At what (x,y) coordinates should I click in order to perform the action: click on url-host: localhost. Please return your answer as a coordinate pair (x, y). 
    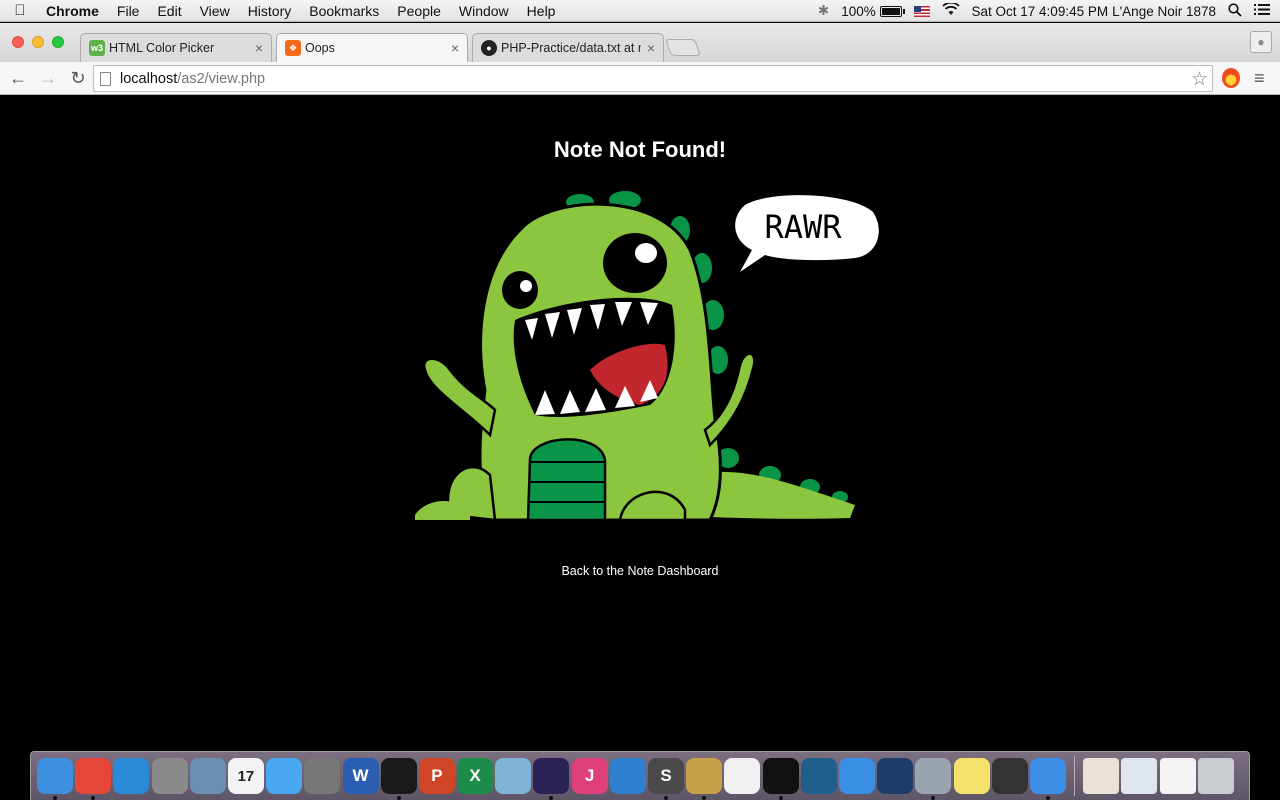
    Looking at the image, I should click on (149, 78).